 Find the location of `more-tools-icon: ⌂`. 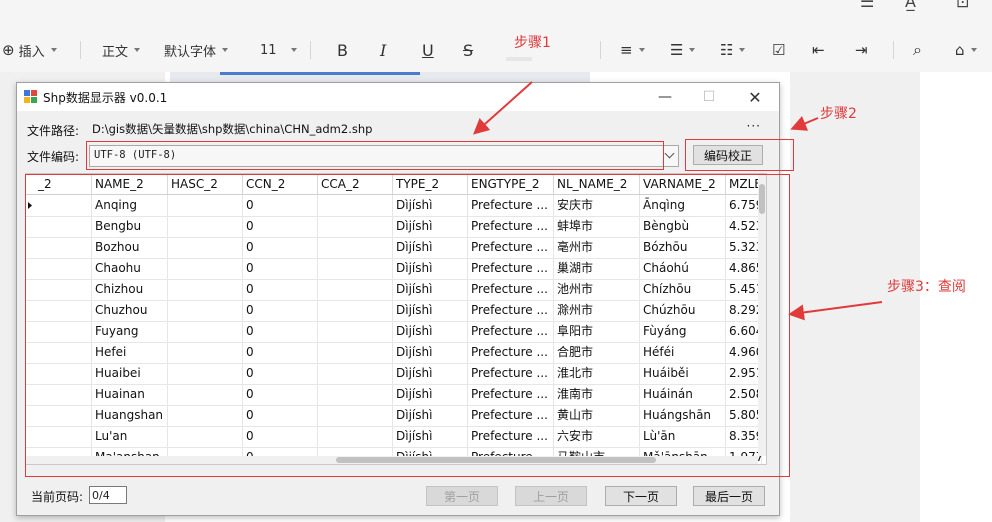

more-tools-icon: ⌂ is located at coordinates (966, 50).